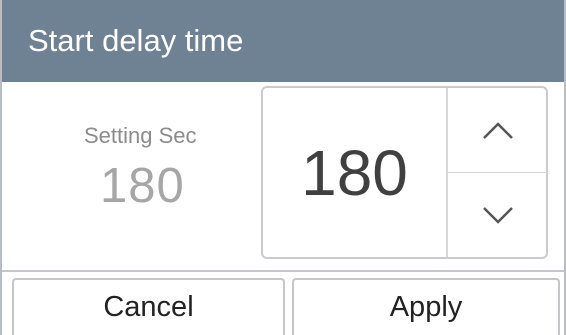  Describe the element at coordinates (136, 40) in the screenshot. I see `dialog-title: Start delay time` at that location.